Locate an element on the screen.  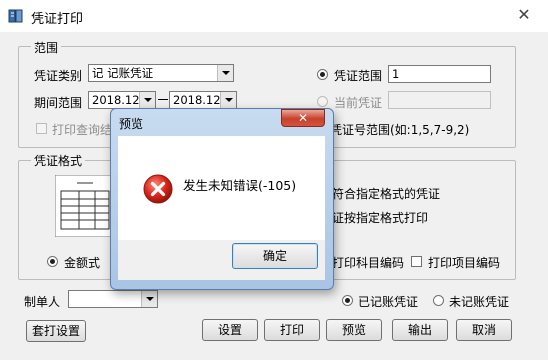
voucher-range-input: 1 is located at coordinates (439, 74).